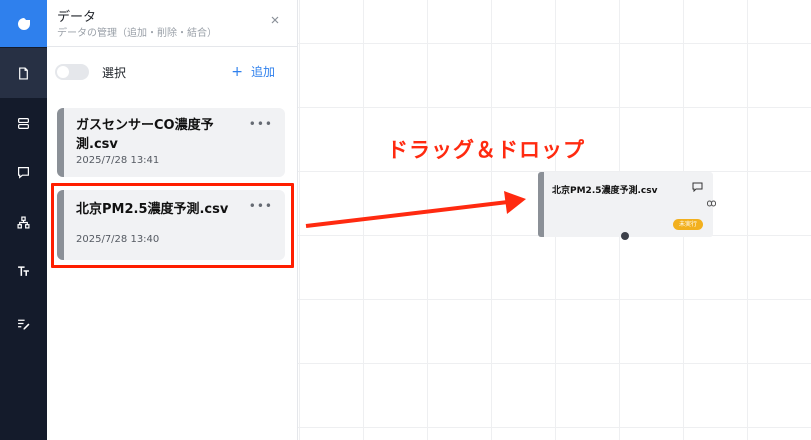 The height and width of the screenshot is (440, 811). What do you see at coordinates (72, 72) in the screenshot?
I see `select-toggle` at bounding box center [72, 72].